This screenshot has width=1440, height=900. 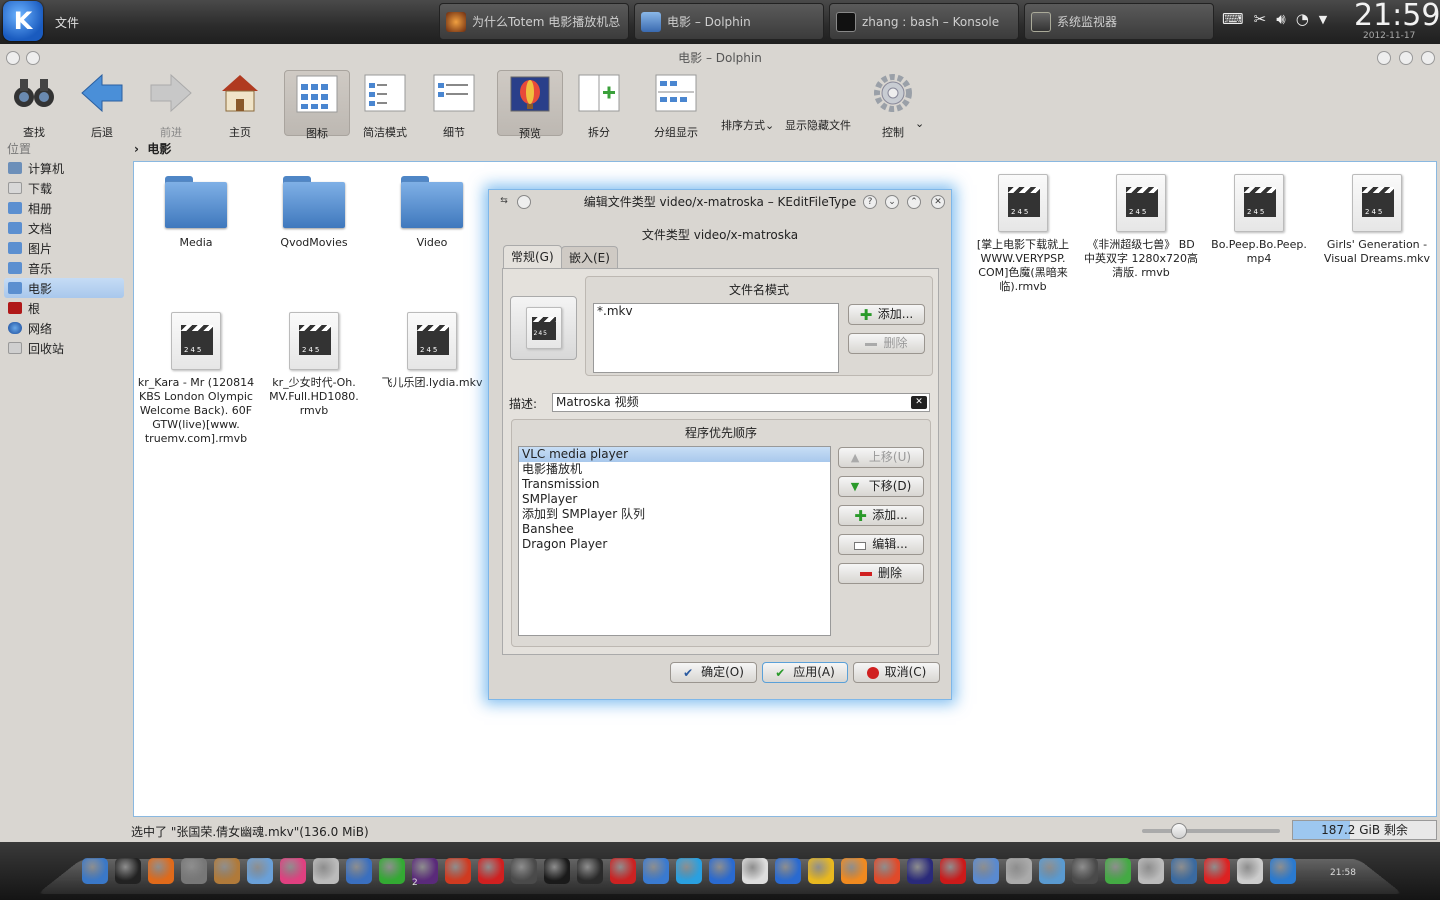 What do you see at coordinates (720, 58) in the screenshot?
I see `window-title-bar: 电影 – Dolphin` at bounding box center [720, 58].